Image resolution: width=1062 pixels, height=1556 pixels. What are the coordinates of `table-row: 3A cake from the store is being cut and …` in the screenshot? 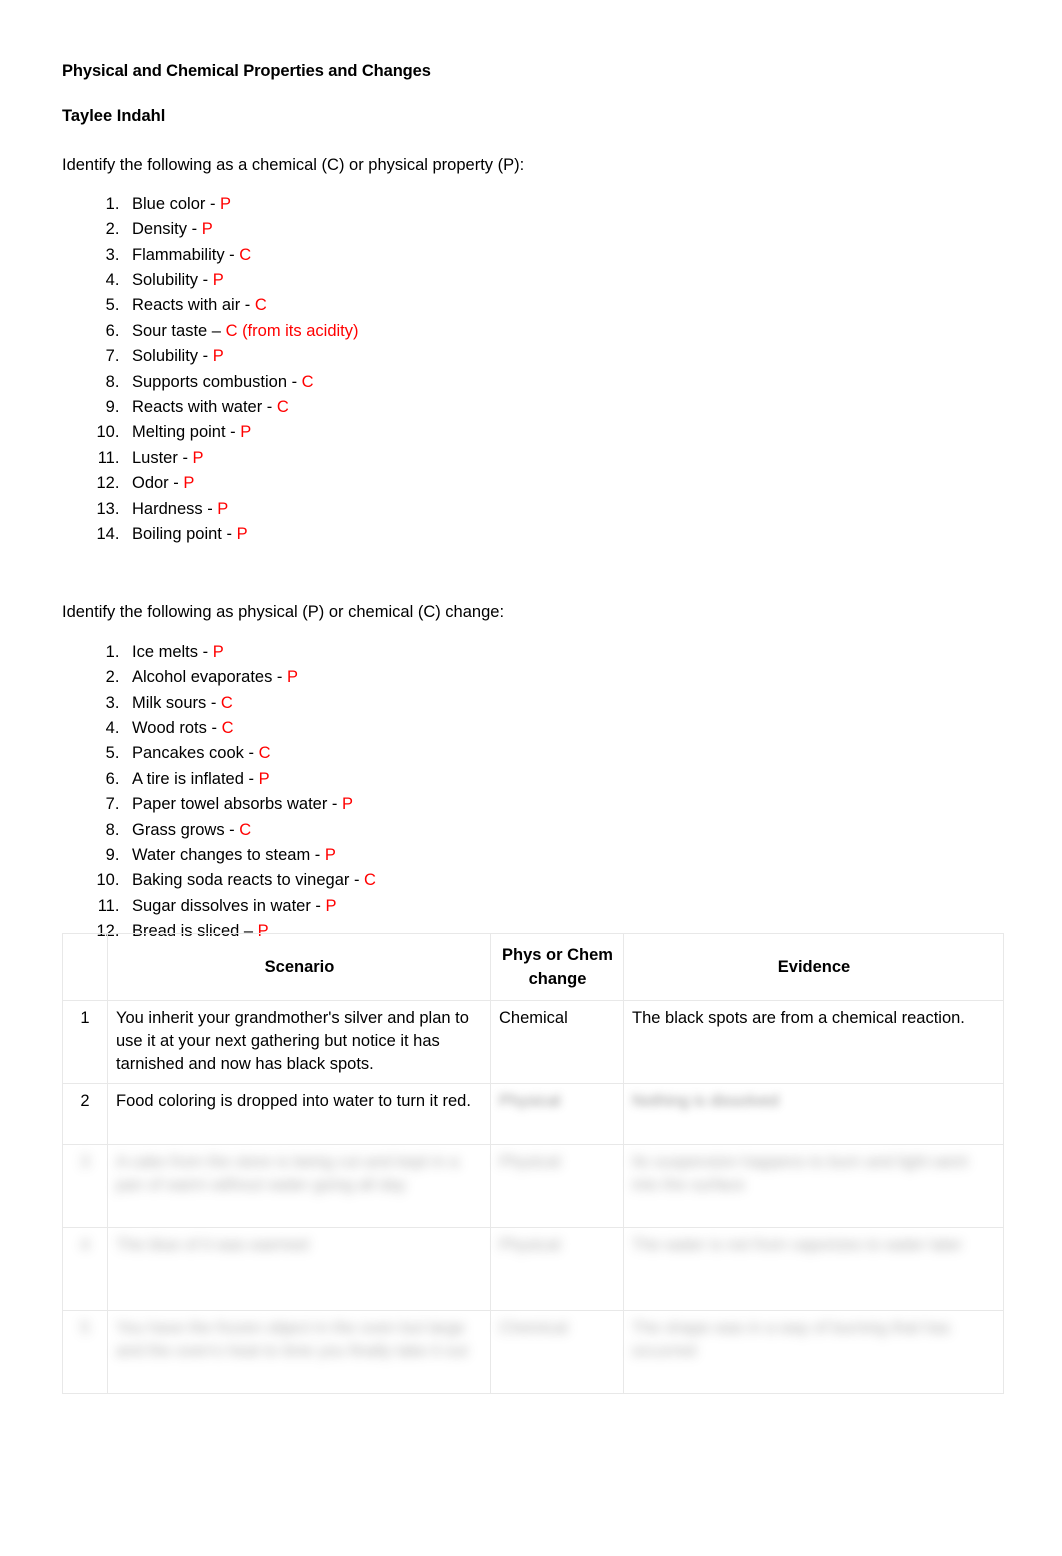 It's located at (533, 1186).